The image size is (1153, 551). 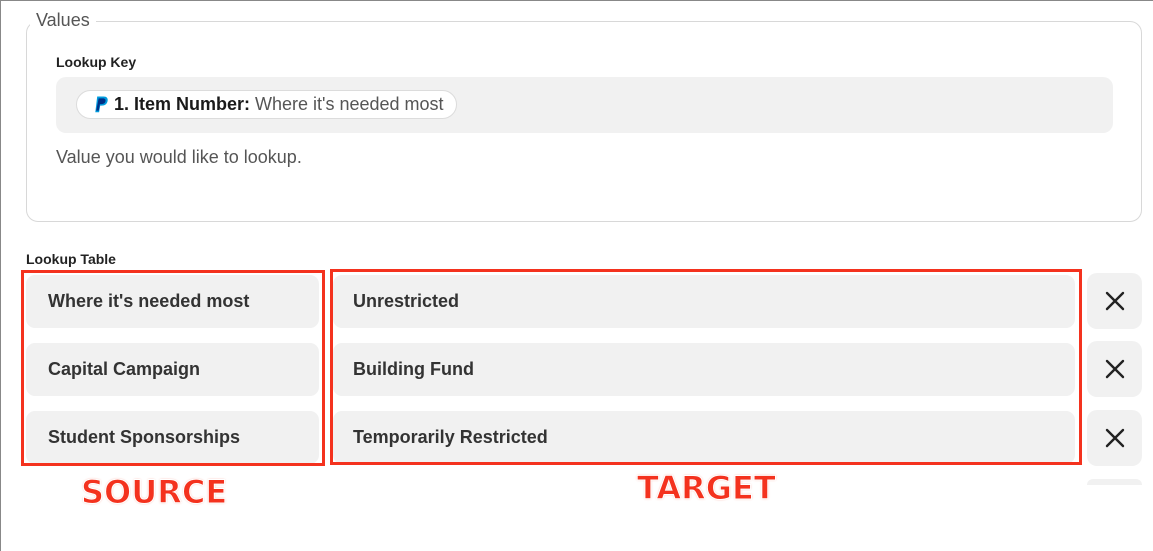 I want to click on lookup-key-label: Lookup Key, so click(x=96, y=62).